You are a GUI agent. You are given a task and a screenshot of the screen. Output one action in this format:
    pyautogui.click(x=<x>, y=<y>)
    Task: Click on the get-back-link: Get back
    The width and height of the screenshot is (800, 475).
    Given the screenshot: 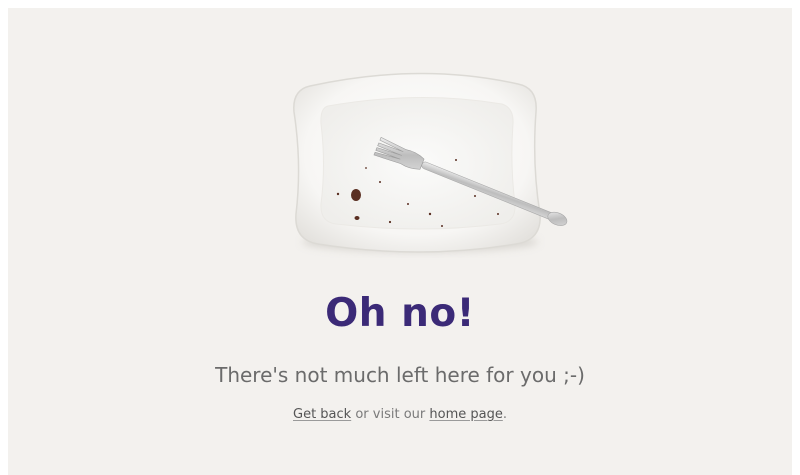 What is the action you would take?
    pyautogui.click(x=322, y=414)
    